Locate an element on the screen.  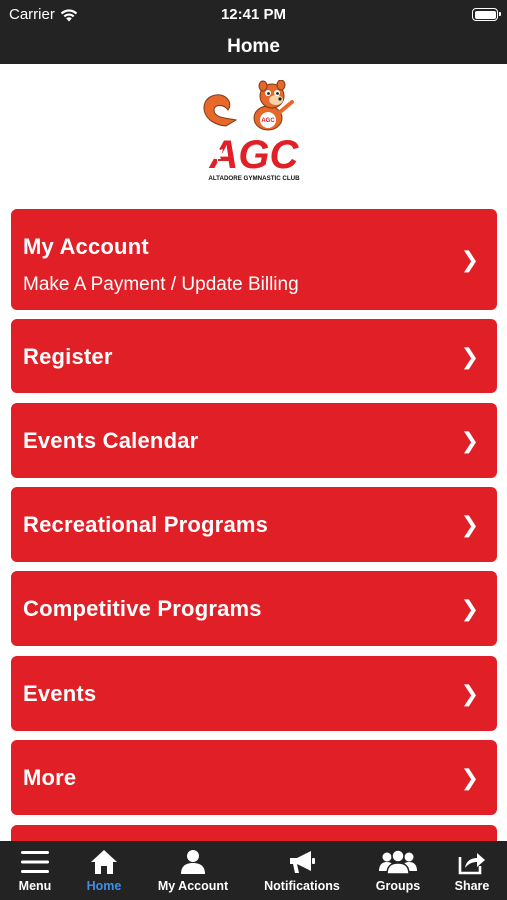
status-bar: Carrier 12:41 PM is located at coordinates (253, 15).